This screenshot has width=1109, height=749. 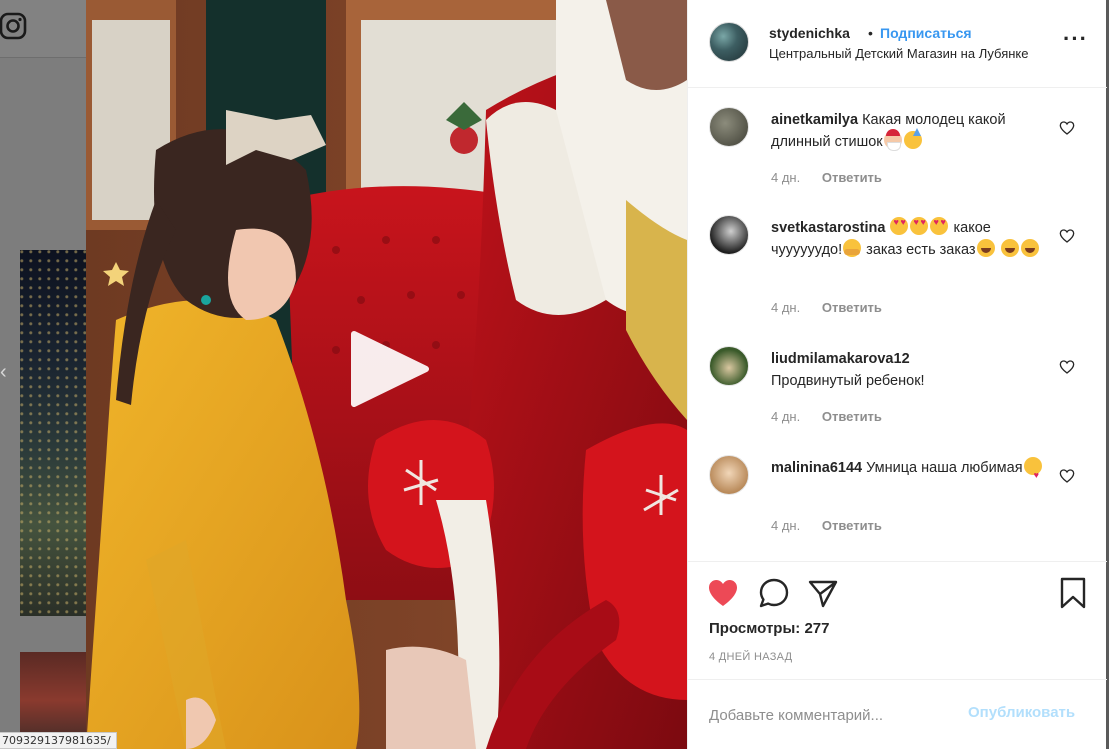 I want to click on commenter-username: liudmilamakarova12, so click(x=840, y=359).